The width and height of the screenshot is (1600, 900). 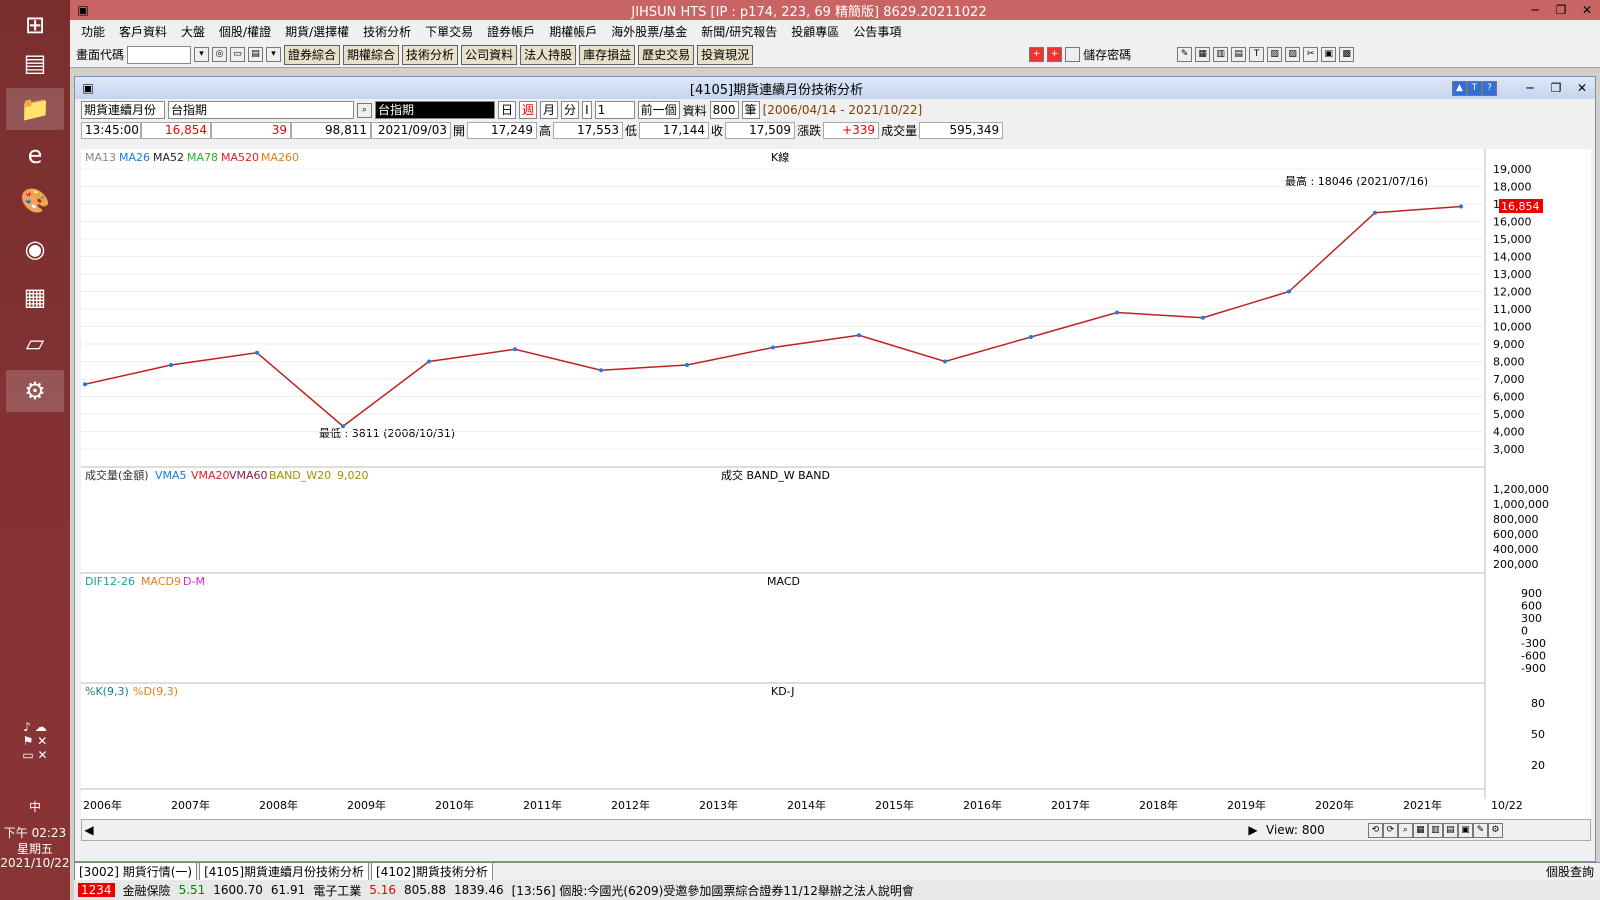 What do you see at coordinates (35, 343) in the screenshot?
I see `notes-icon: ▱` at bounding box center [35, 343].